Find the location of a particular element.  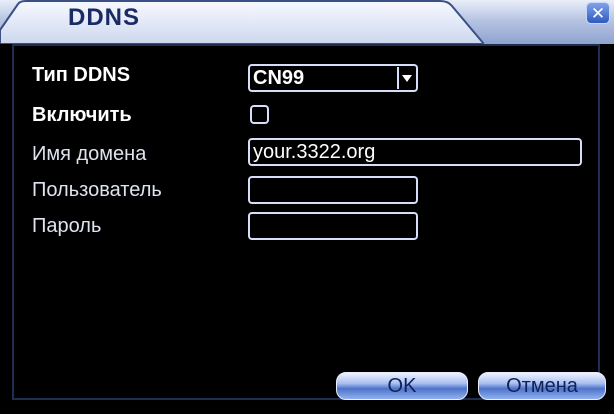

title-bar: DDNS ✕ is located at coordinates (307, 22).